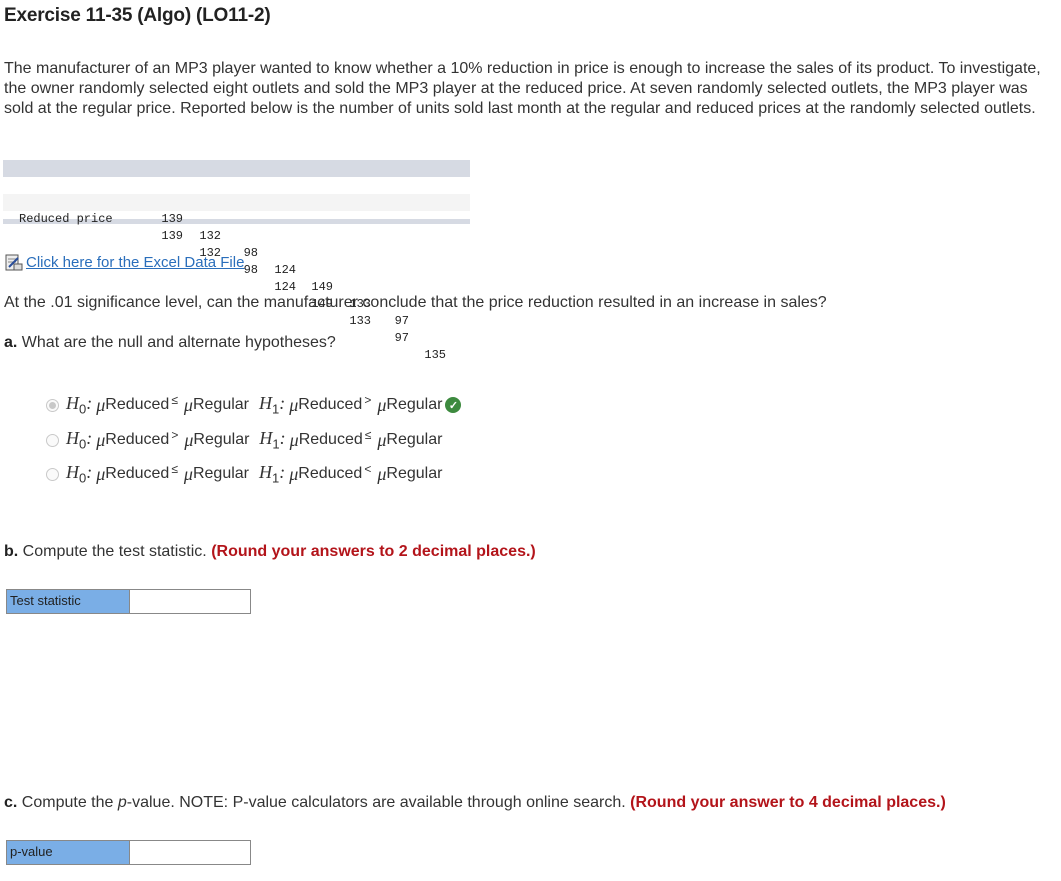  Describe the element at coordinates (137, 15) in the screenshot. I see `exercise-title: Exercise 11-35 (Algo) (LO11-2)` at that location.